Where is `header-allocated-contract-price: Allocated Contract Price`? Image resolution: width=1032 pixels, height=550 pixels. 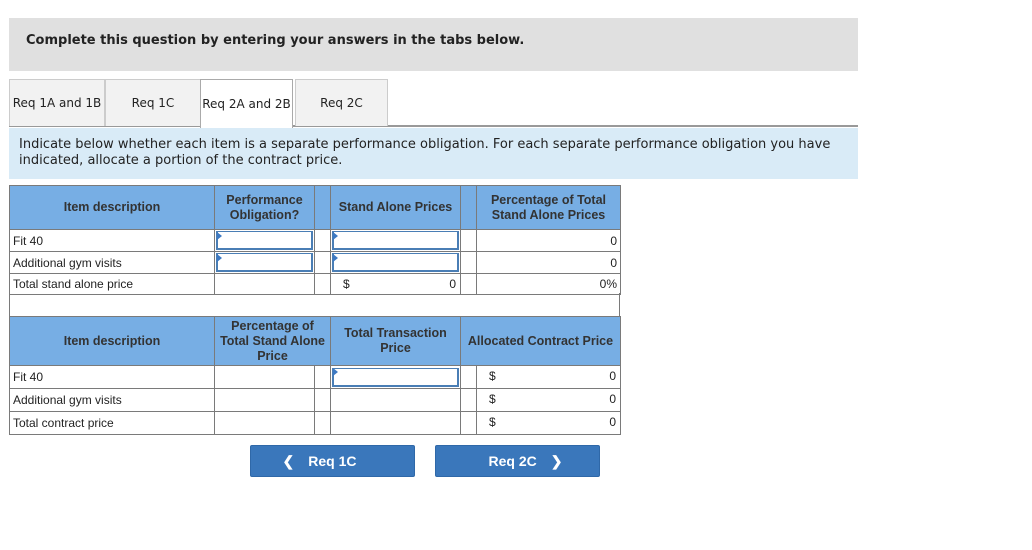 header-allocated-contract-price: Allocated Contract Price is located at coordinates (540, 341).